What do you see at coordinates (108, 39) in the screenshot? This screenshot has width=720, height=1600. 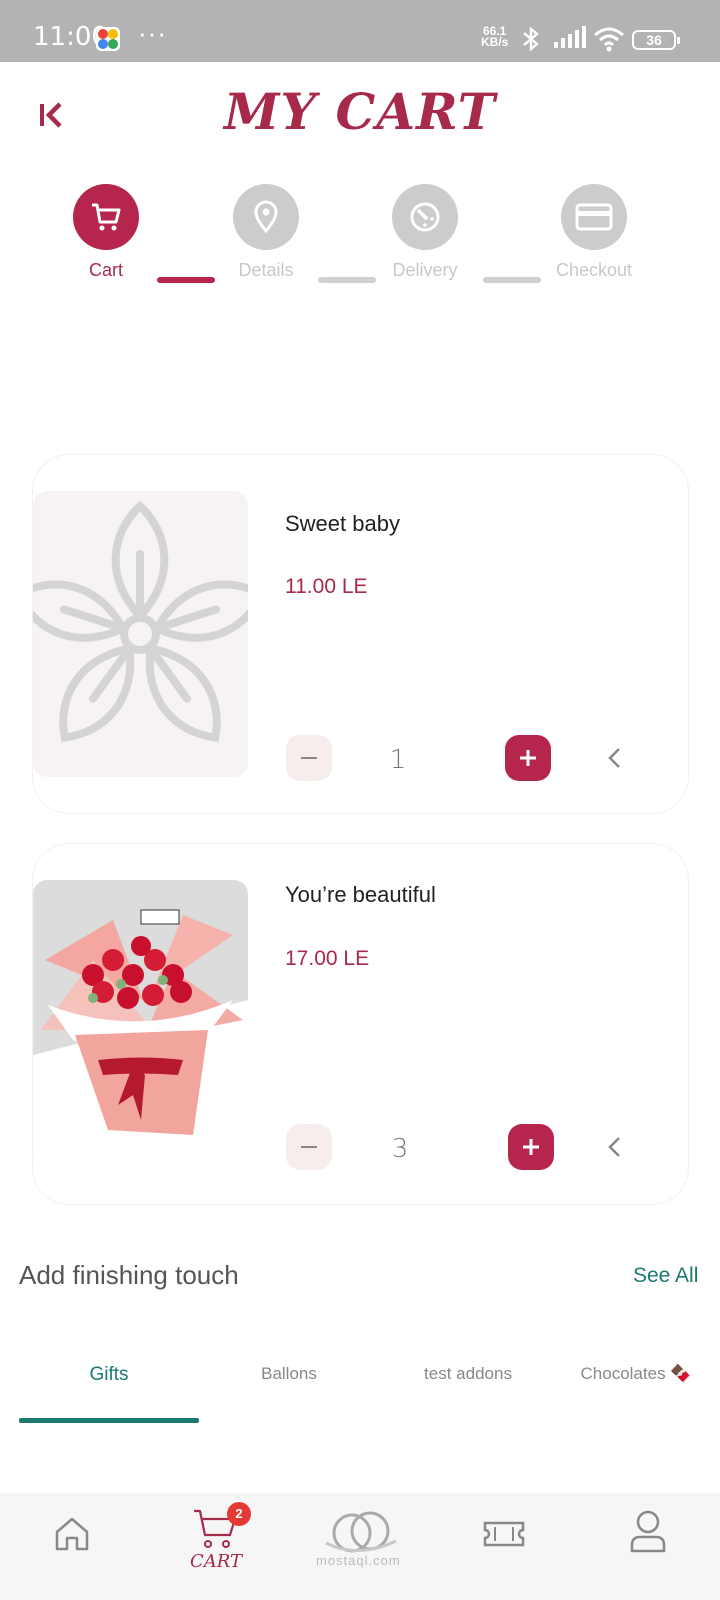 I see `photos-app-icon` at bounding box center [108, 39].